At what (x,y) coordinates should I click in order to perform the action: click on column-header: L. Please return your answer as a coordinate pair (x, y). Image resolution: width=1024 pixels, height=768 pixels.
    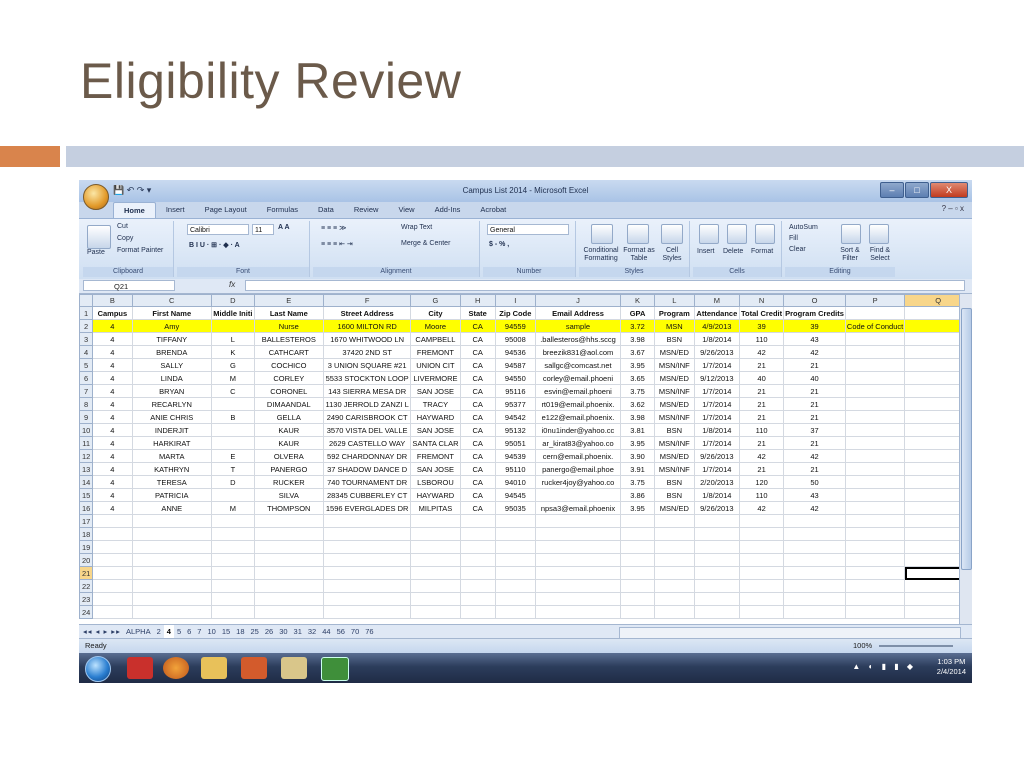
    Looking at the image, I should click on (674, 300).